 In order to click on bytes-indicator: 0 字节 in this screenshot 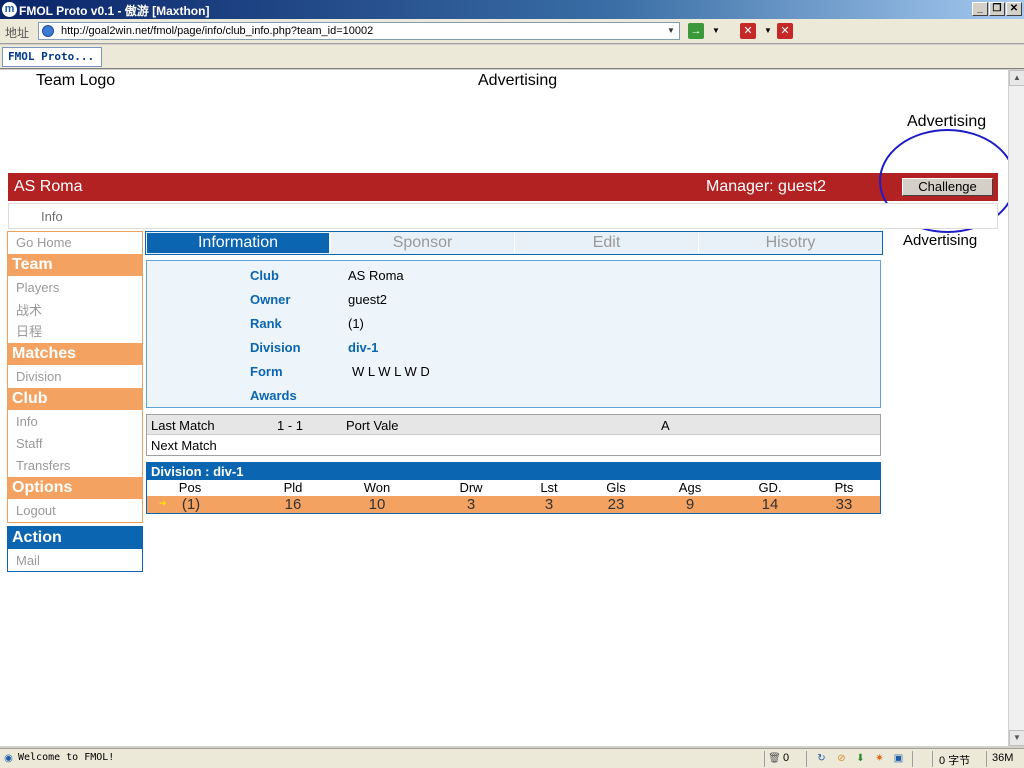, I will do `click(955, 761)`.